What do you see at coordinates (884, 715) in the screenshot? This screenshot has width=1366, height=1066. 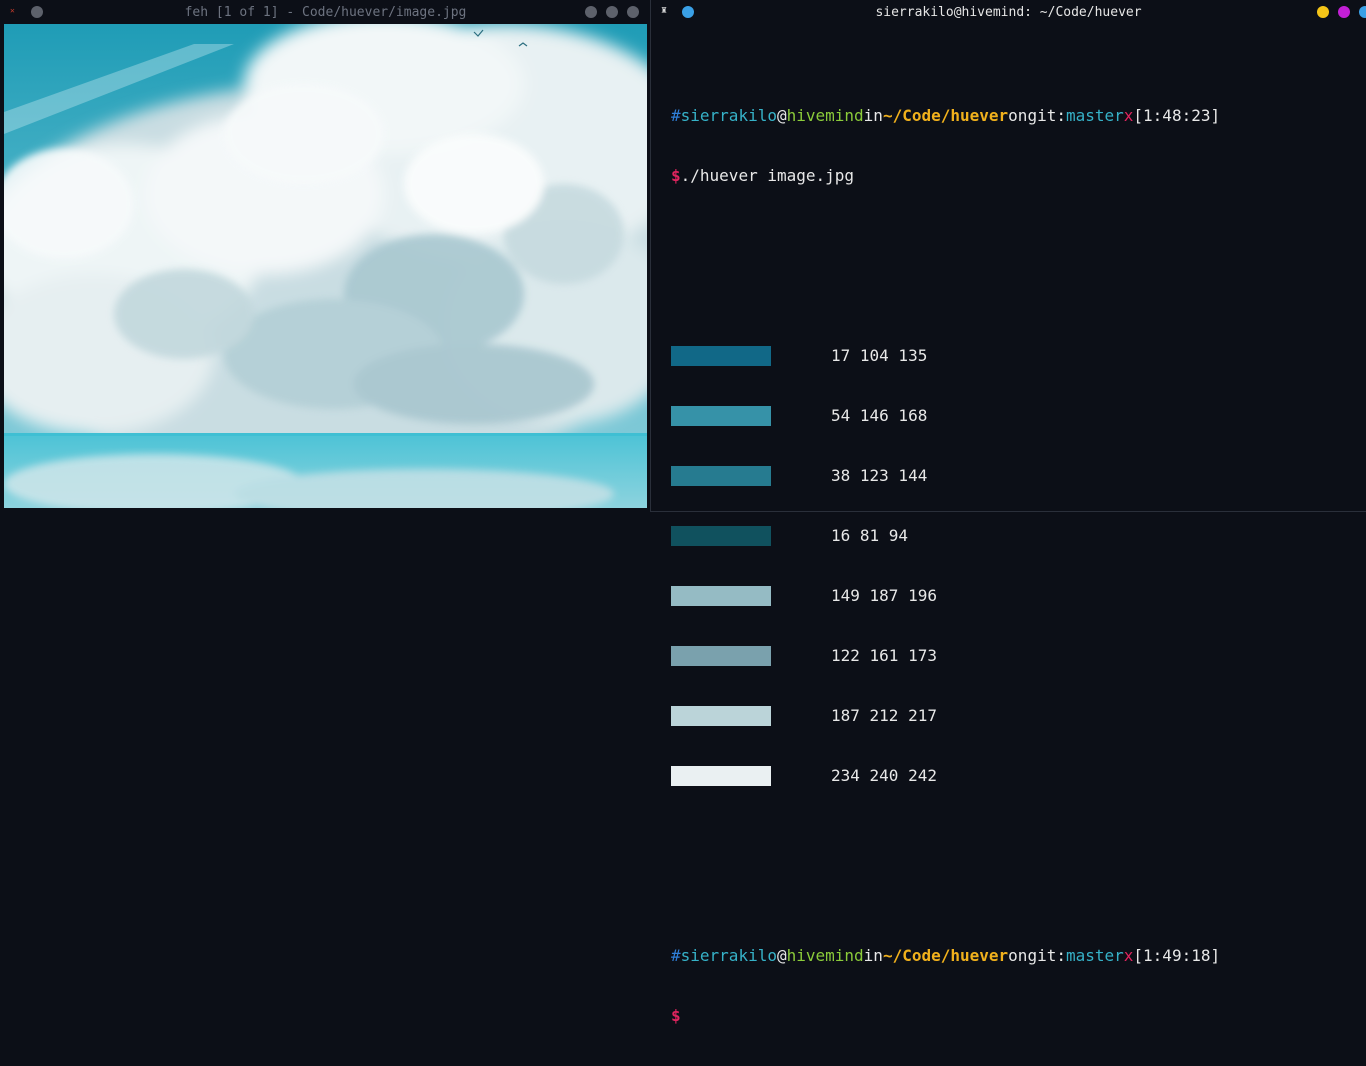 I see `palette-rgb: 187 212 217` at bounding box center [884, 715].